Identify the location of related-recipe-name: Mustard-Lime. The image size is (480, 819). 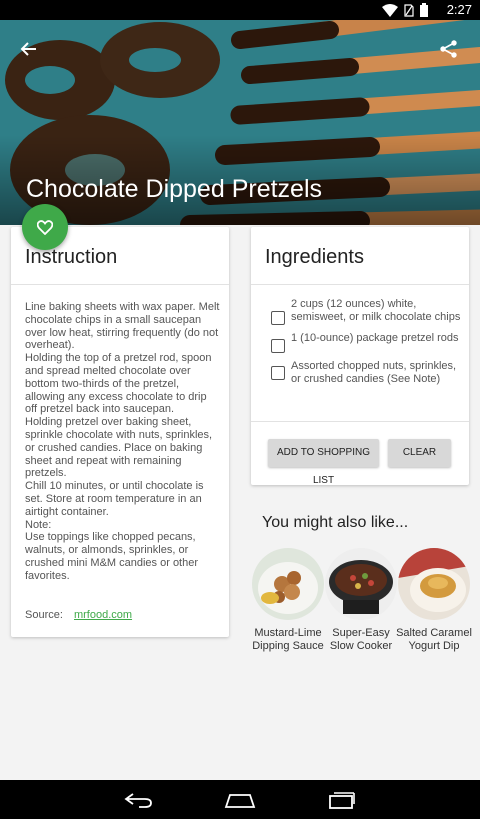
(288, 633).